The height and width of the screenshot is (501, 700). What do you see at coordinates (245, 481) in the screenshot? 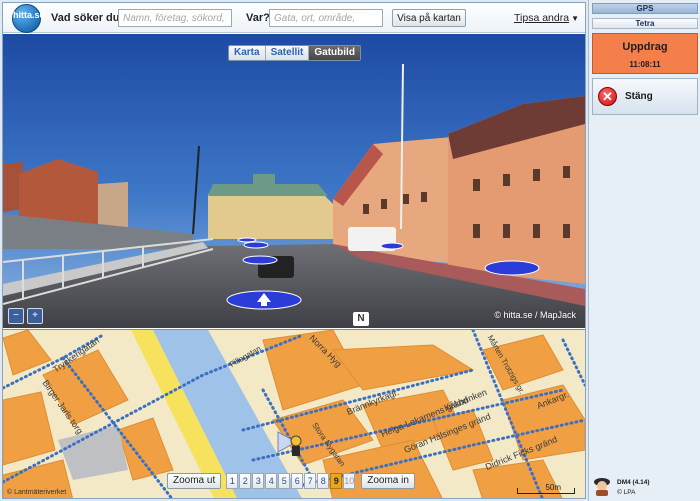
I see `zoom-level-2: 2` at bounding box center [245, 481].